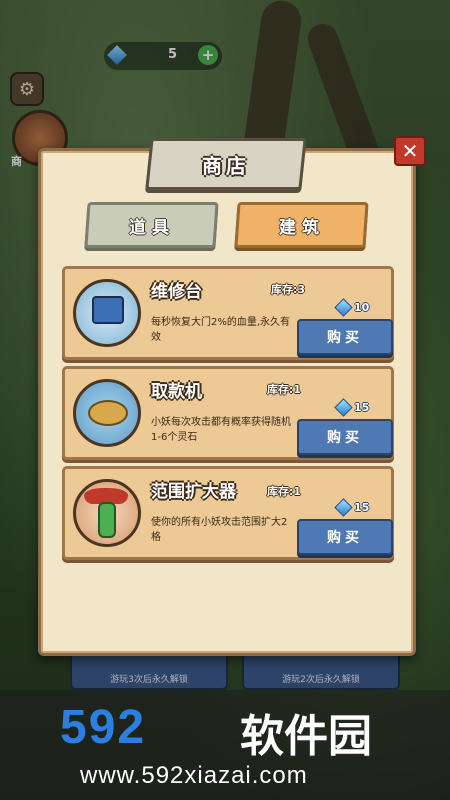  What do you see at coordinates (107, 413) in the screenshot?
I see `atm-icon` at bounding box center [107, 413].